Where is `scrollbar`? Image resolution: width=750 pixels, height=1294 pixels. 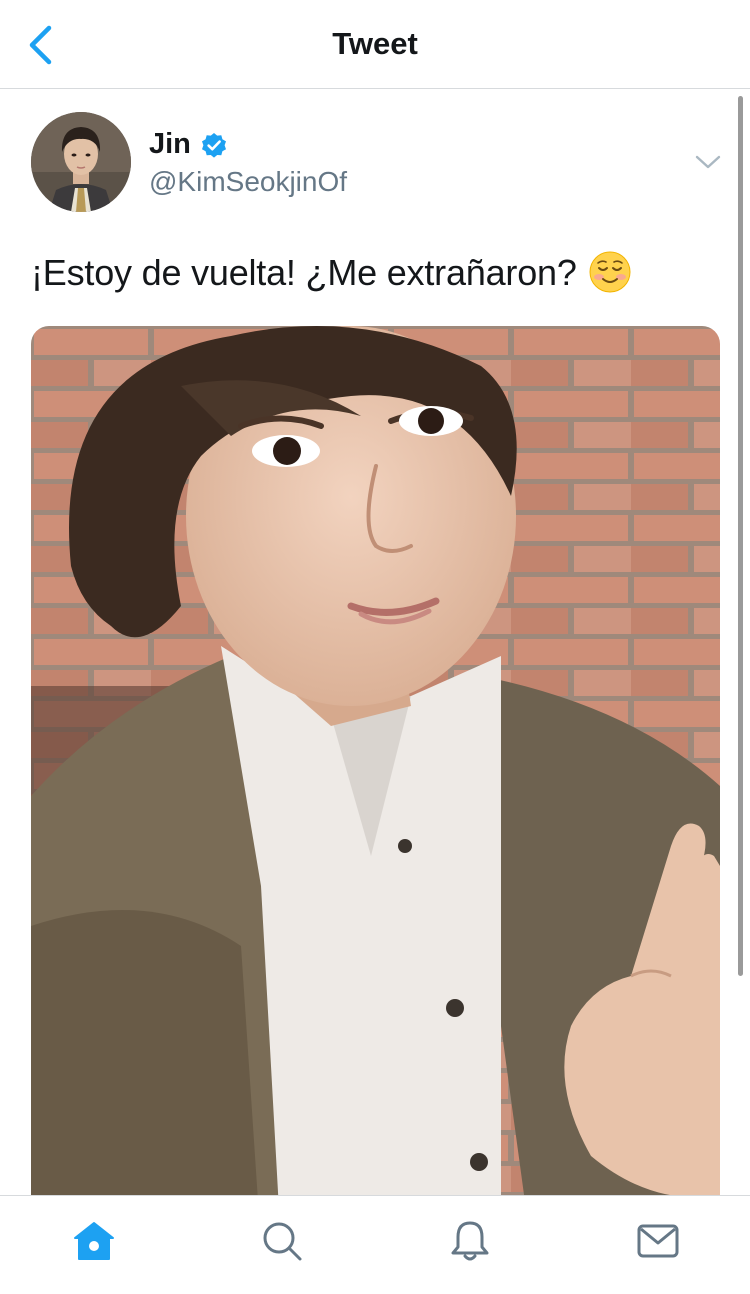
scrollbar is located at coordinates (740, 536).